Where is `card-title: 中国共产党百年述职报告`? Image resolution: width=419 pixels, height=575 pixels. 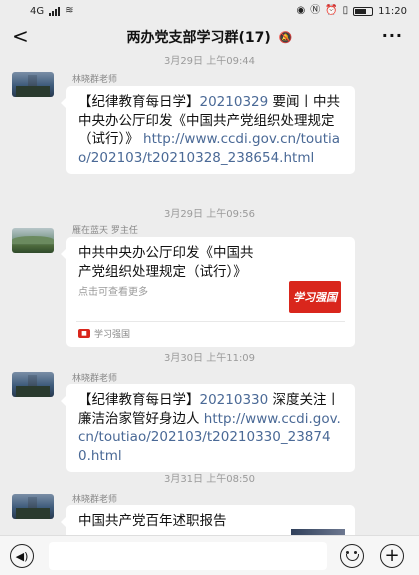 card-title: 中国共产党百年述职报告 is located at coordinates (152, 521).